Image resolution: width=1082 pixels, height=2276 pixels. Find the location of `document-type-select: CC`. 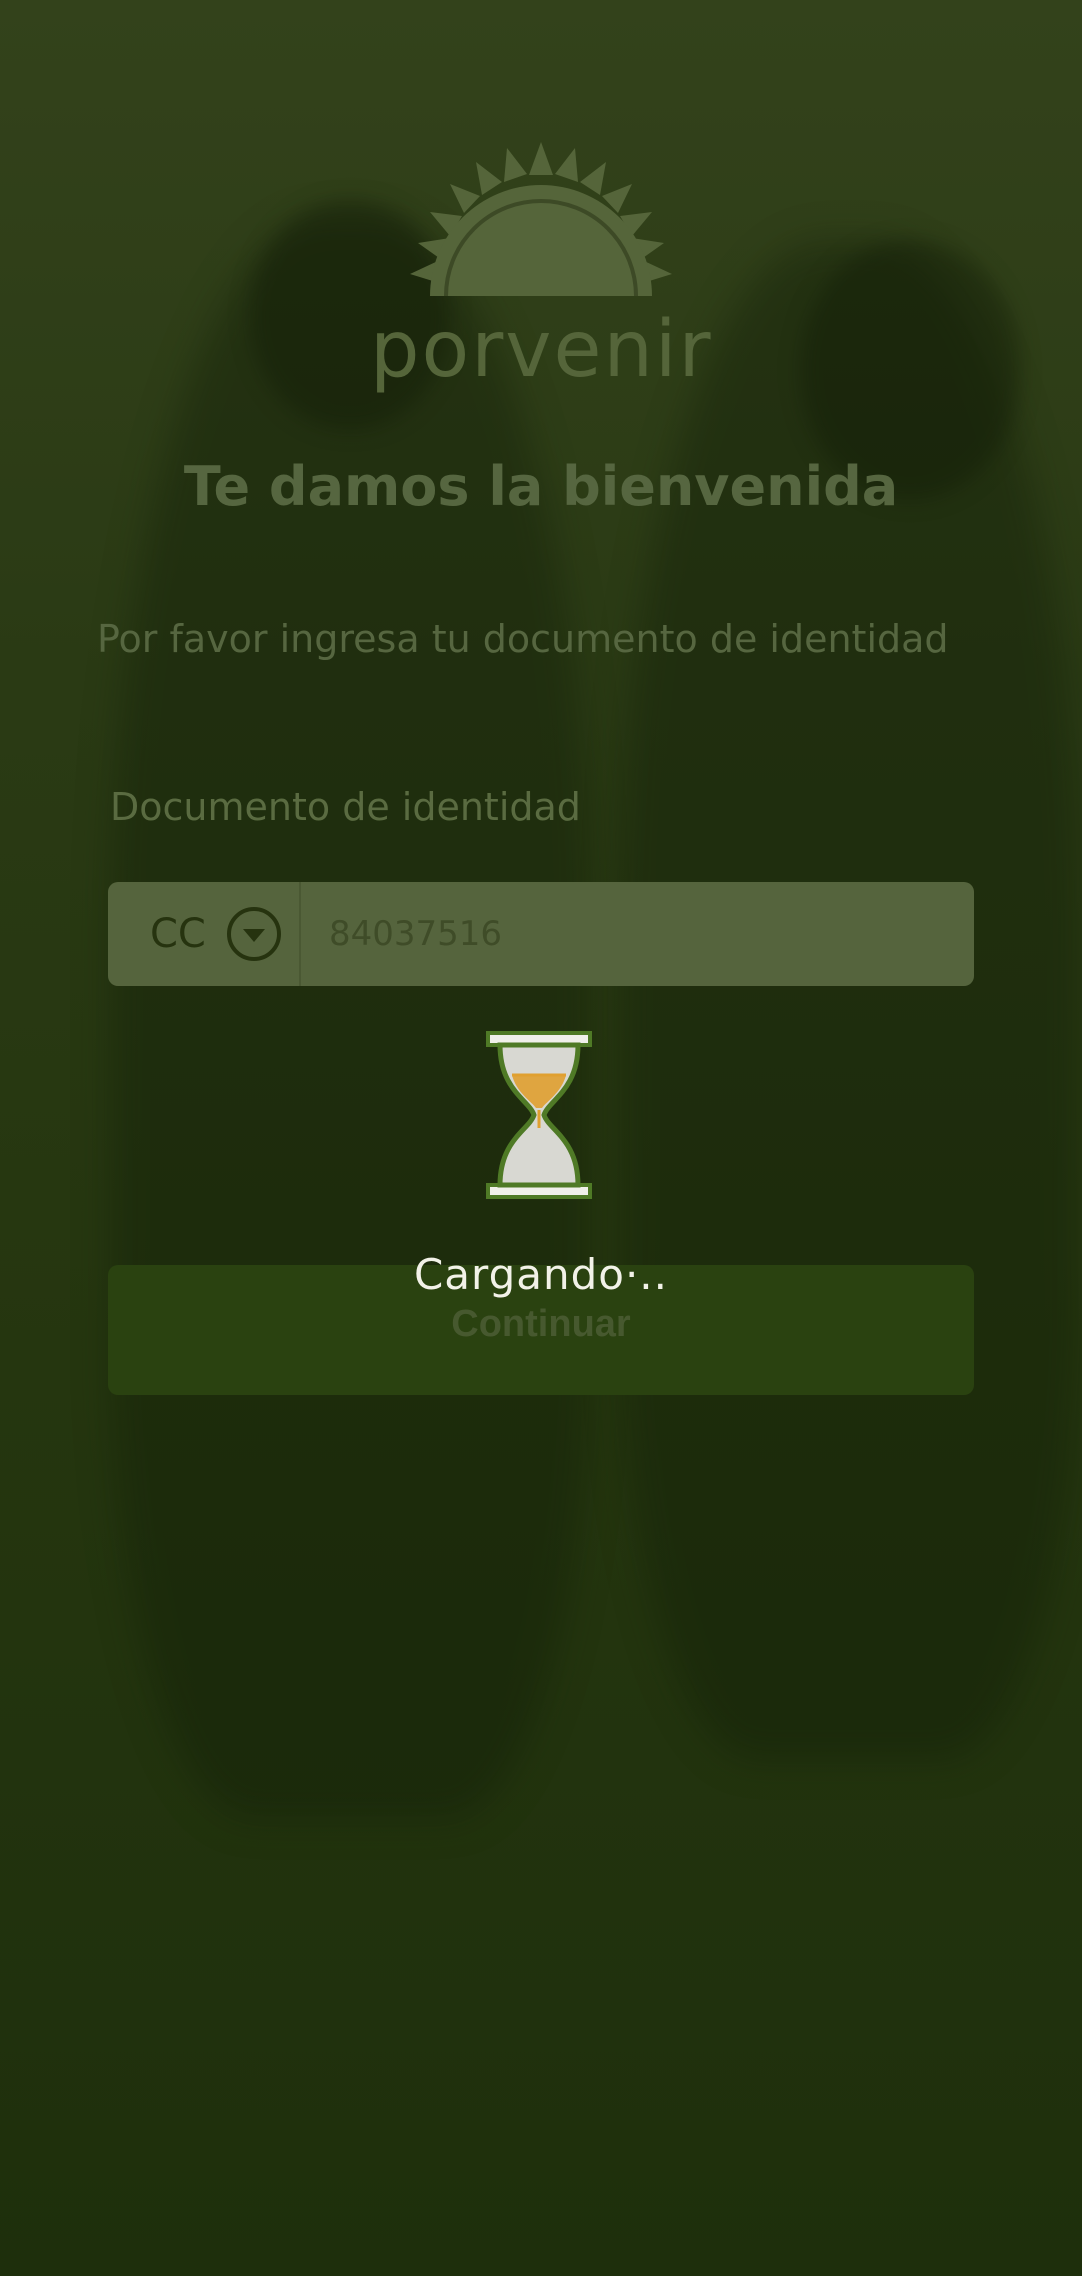

document-type-select: CC is located at coordinates (204, 934).